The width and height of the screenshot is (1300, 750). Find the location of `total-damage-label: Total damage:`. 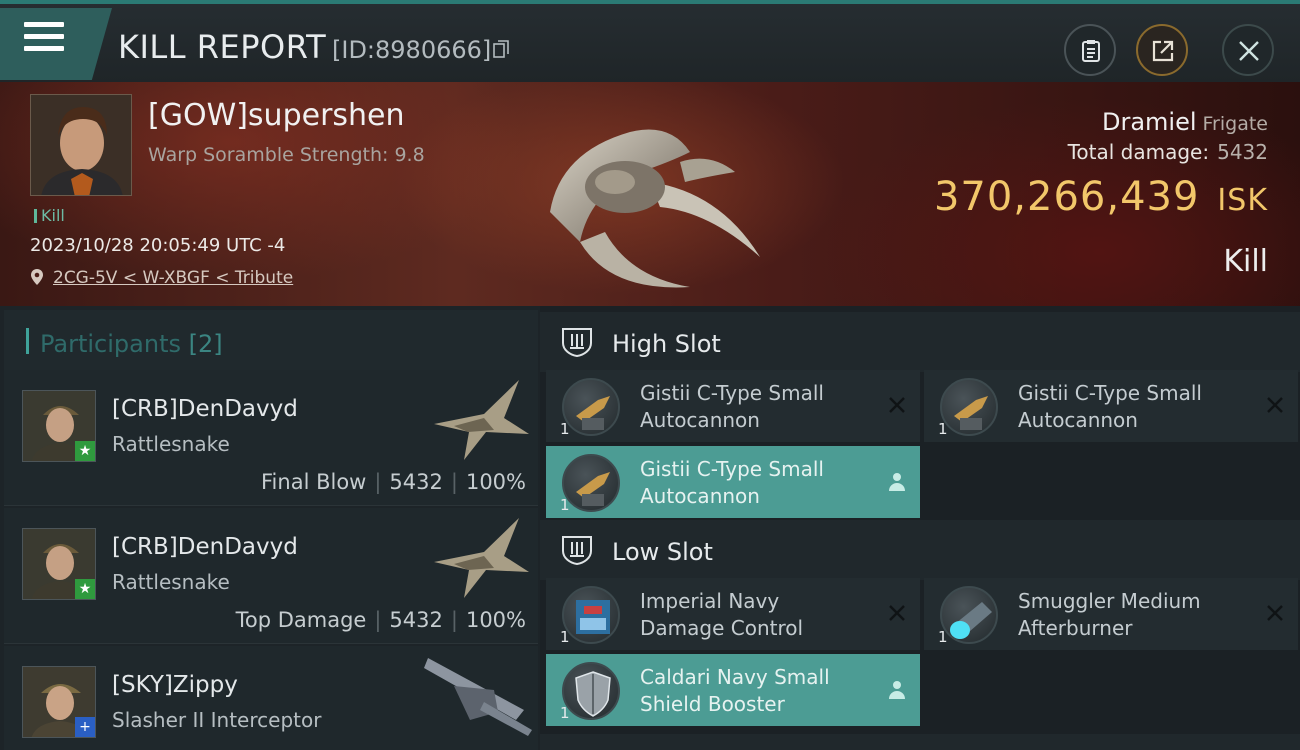

total-damage-label: Total damage: is located at coordinates (1138, 152).